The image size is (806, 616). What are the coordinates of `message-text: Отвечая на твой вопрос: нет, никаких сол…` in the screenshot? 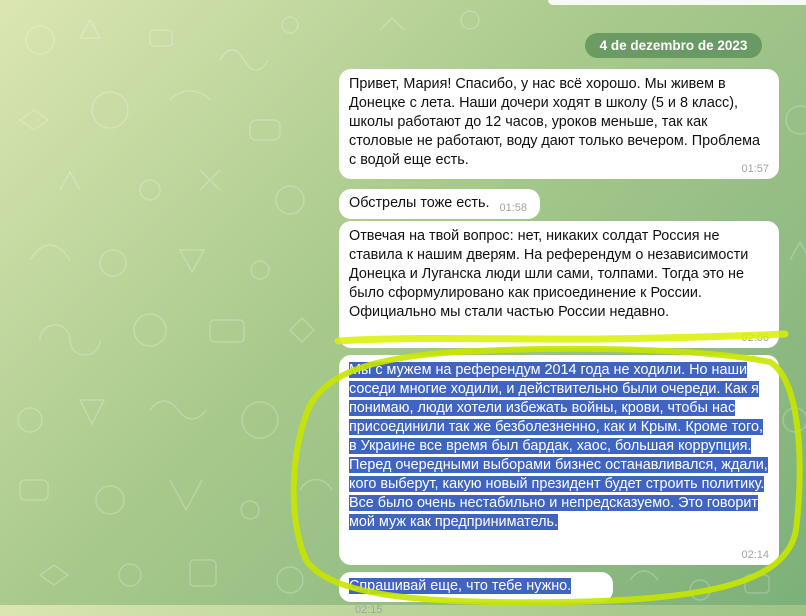 It's located at (549, 274).